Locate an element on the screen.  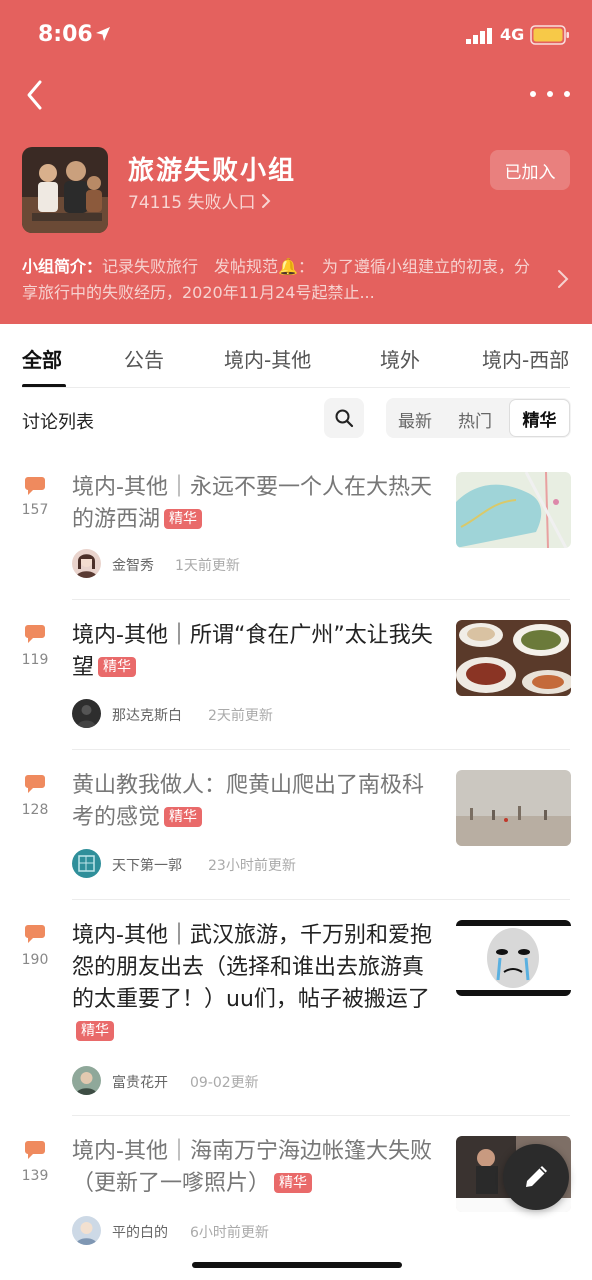
post-item: 157 境内-其他｜永远不要一个人在大热天的游西湖 精华 金智秀 1天前更新 is located at coordinates (296, 536).